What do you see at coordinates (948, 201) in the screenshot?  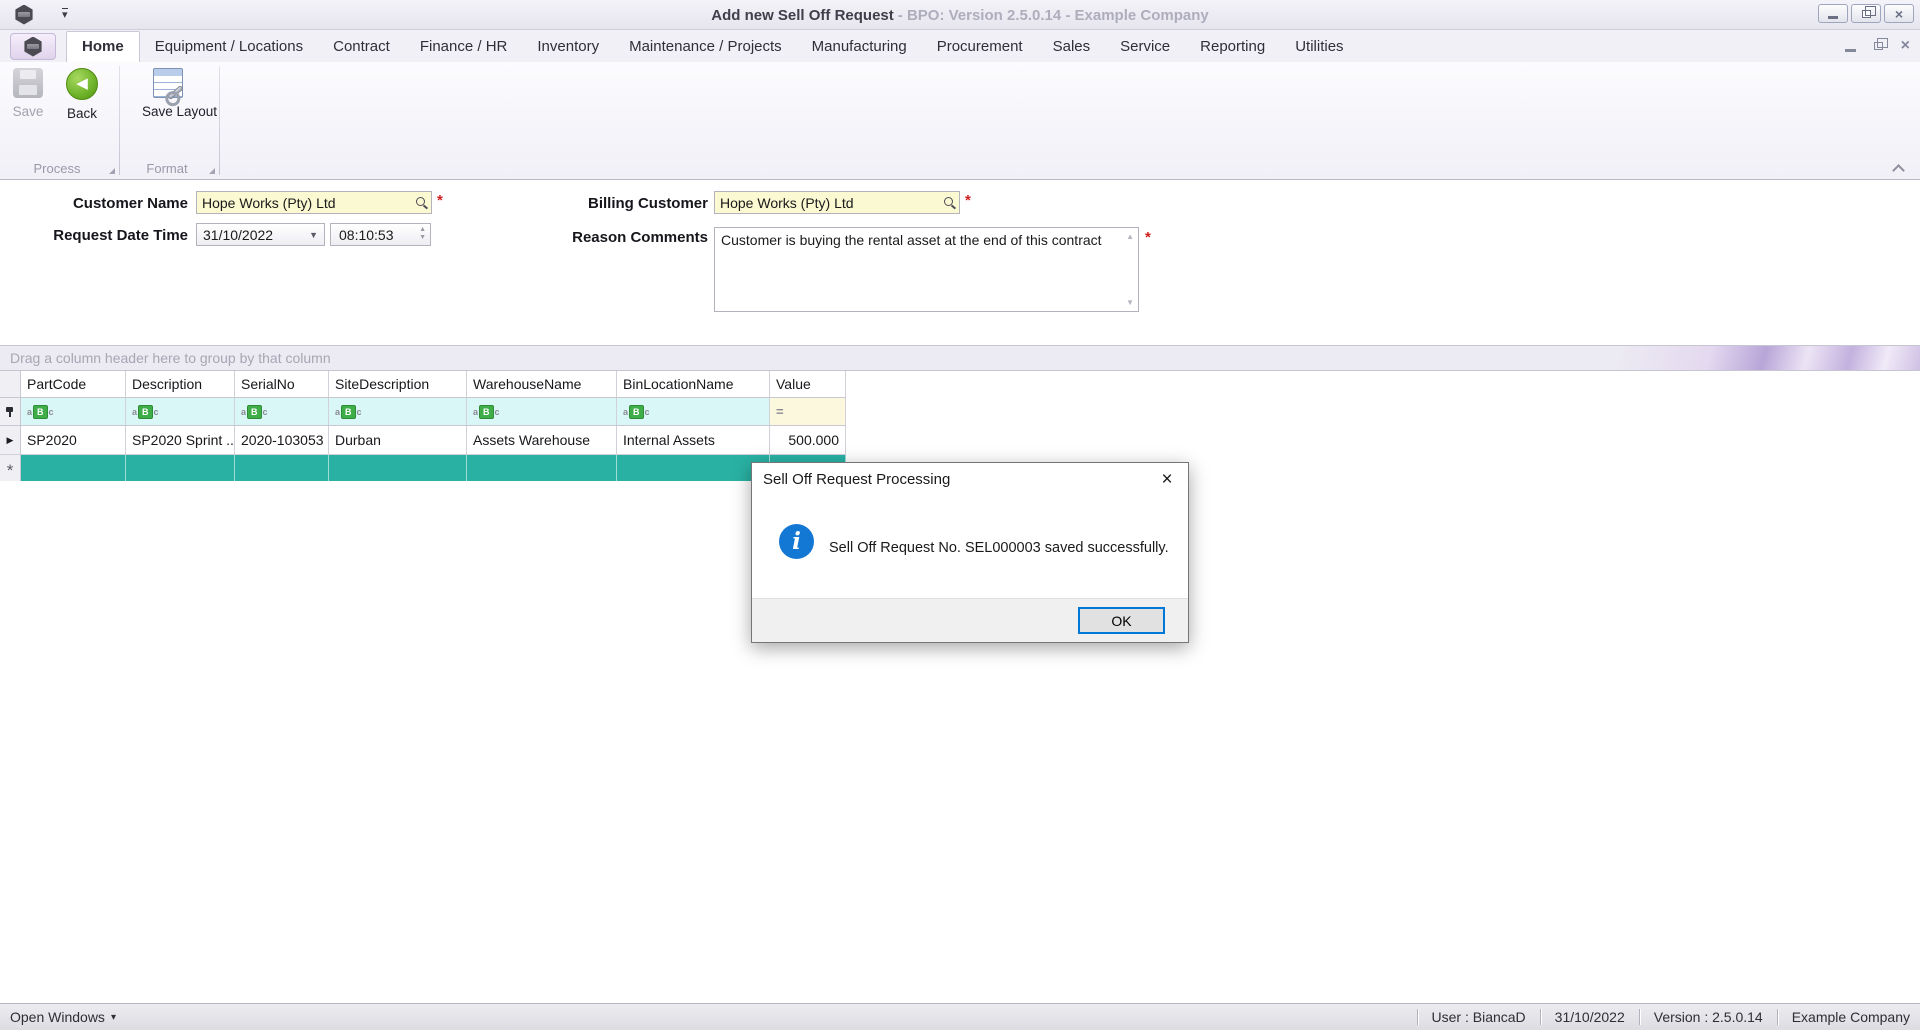 I see `billing-search-icon` at bounding box center [948, 201].